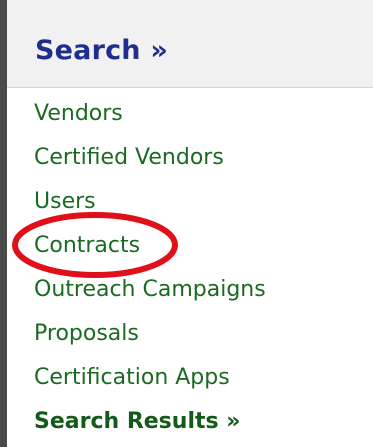  What do you see at coordinates (101, 51) in the screenshot?
I see `search-heading-link: Search »` at bounding box center [101, 51].